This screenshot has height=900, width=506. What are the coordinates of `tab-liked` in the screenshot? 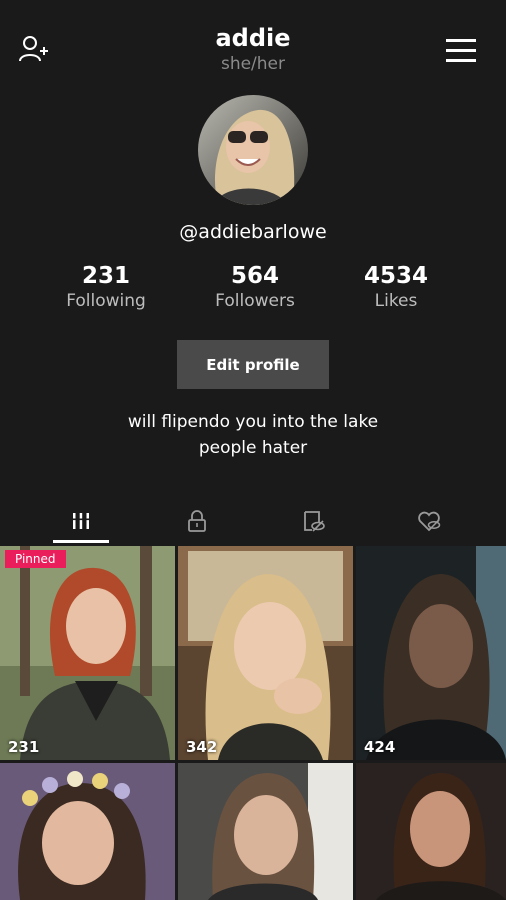 It's located at (429, 521).